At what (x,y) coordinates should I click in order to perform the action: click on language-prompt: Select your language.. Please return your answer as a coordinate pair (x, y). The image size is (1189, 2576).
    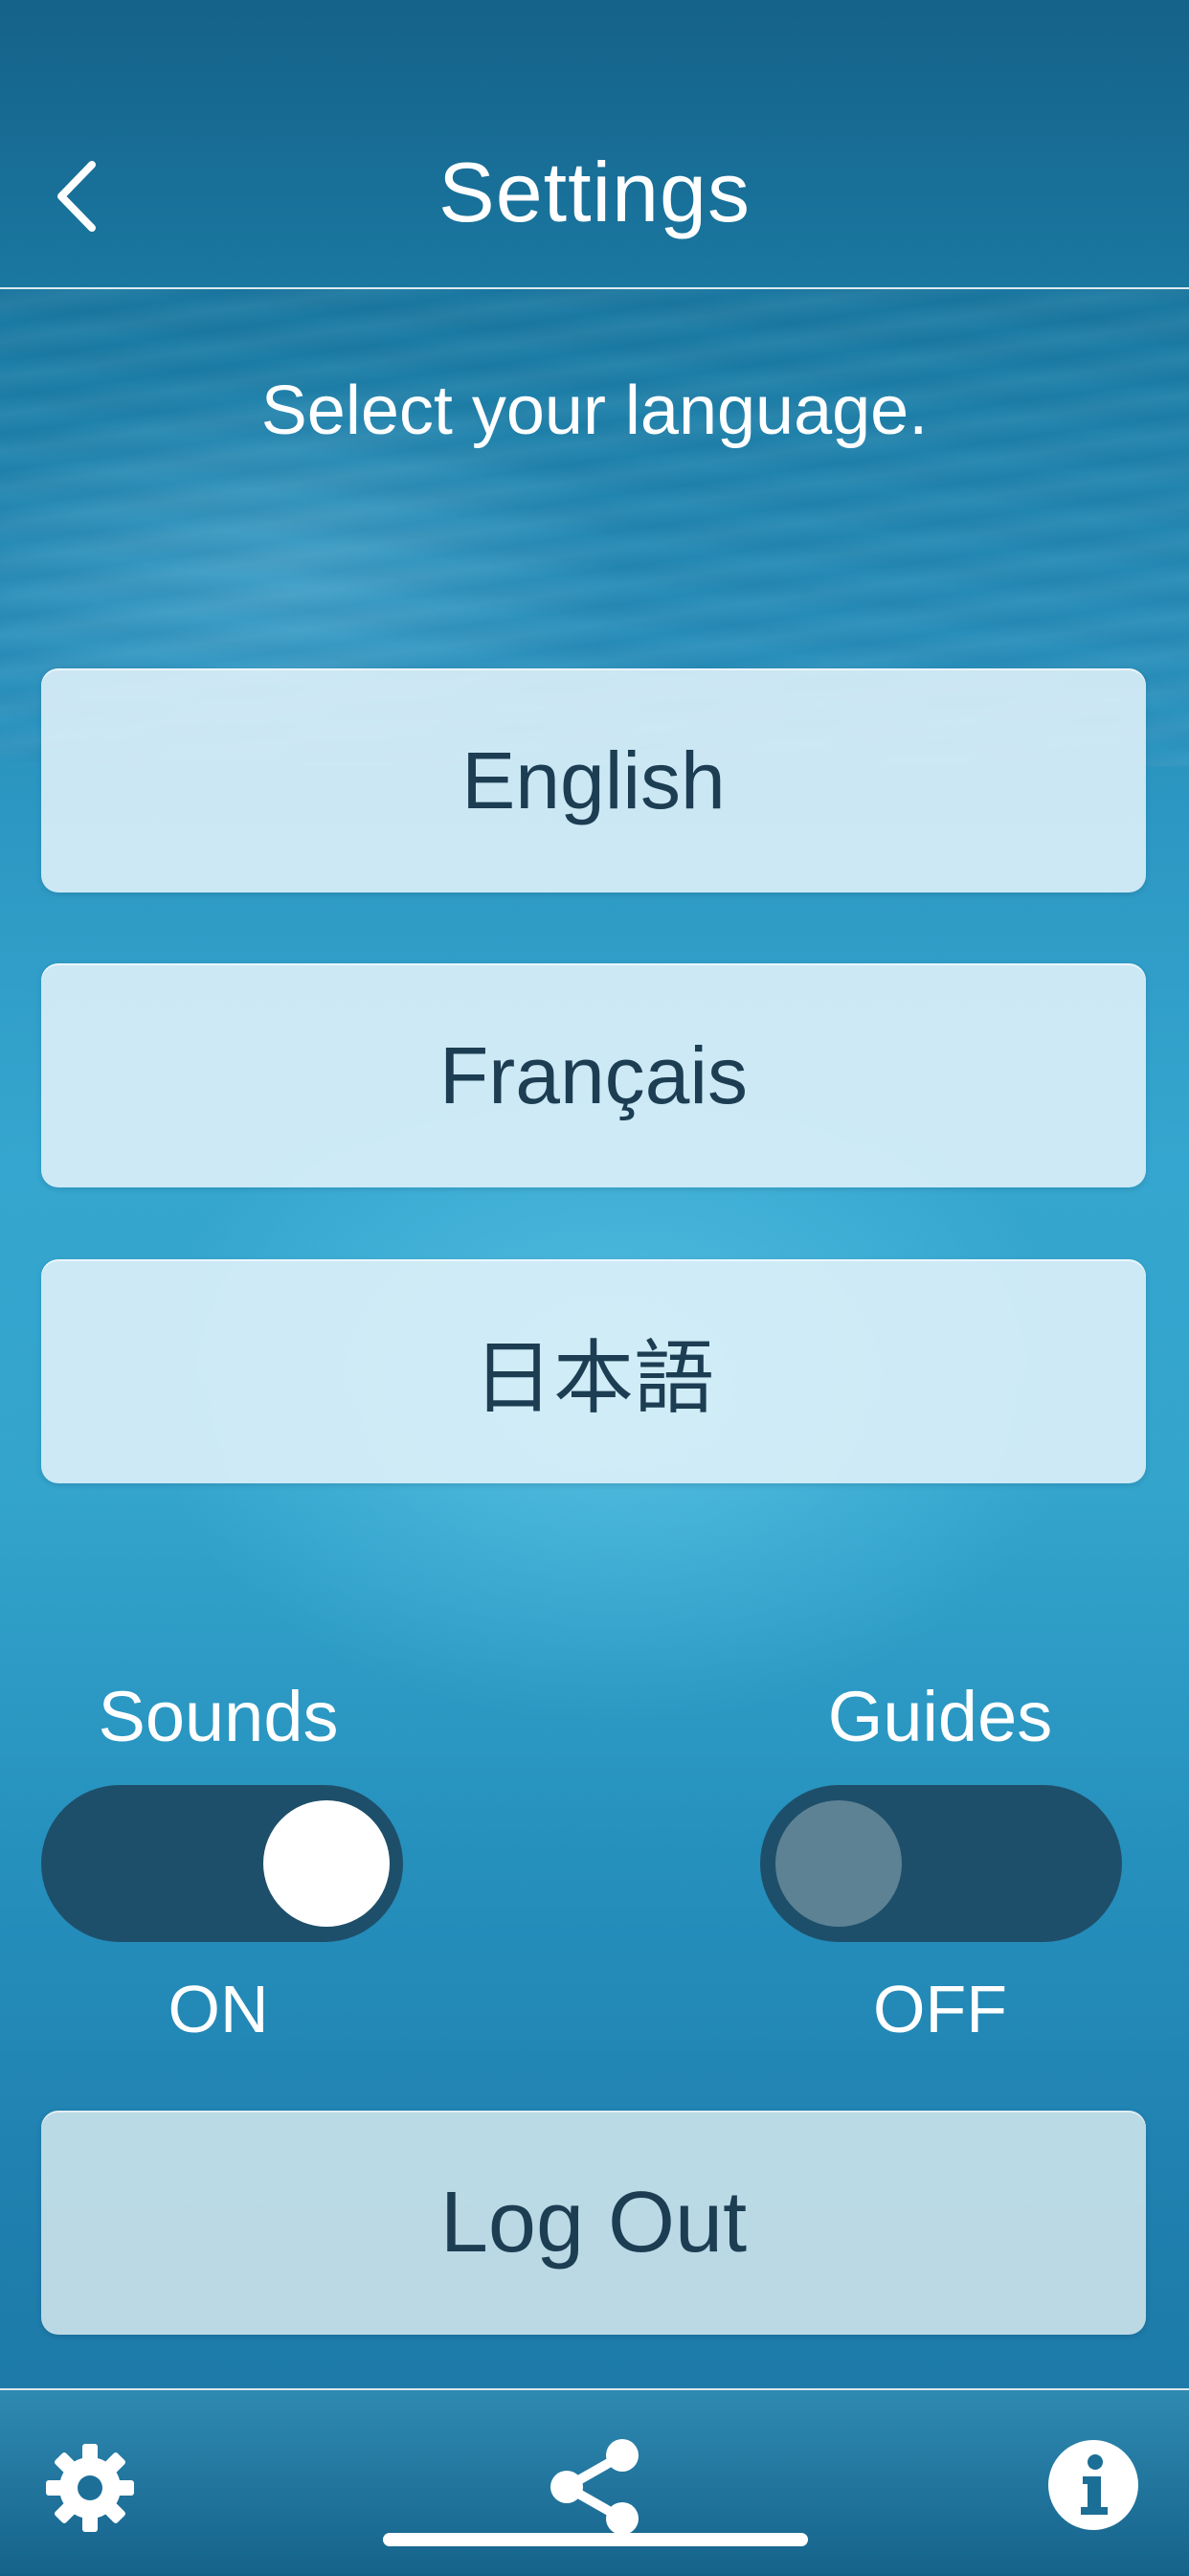
    Looking at the image, I should click on (594, 411).